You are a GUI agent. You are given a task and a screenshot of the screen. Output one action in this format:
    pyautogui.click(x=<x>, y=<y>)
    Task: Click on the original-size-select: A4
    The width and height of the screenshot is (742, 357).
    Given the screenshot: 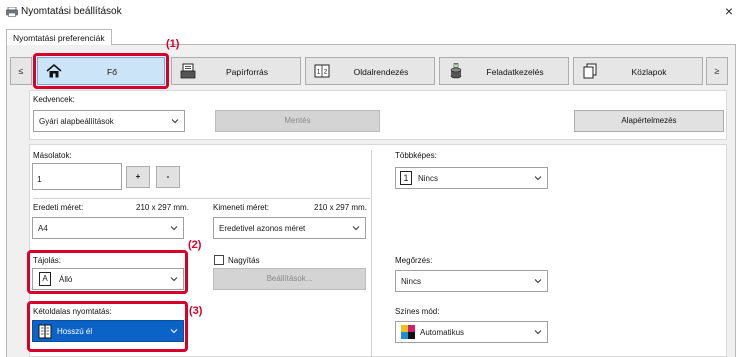 What is the action you would take?
    pyautogui.click(x=108, y=228)
    